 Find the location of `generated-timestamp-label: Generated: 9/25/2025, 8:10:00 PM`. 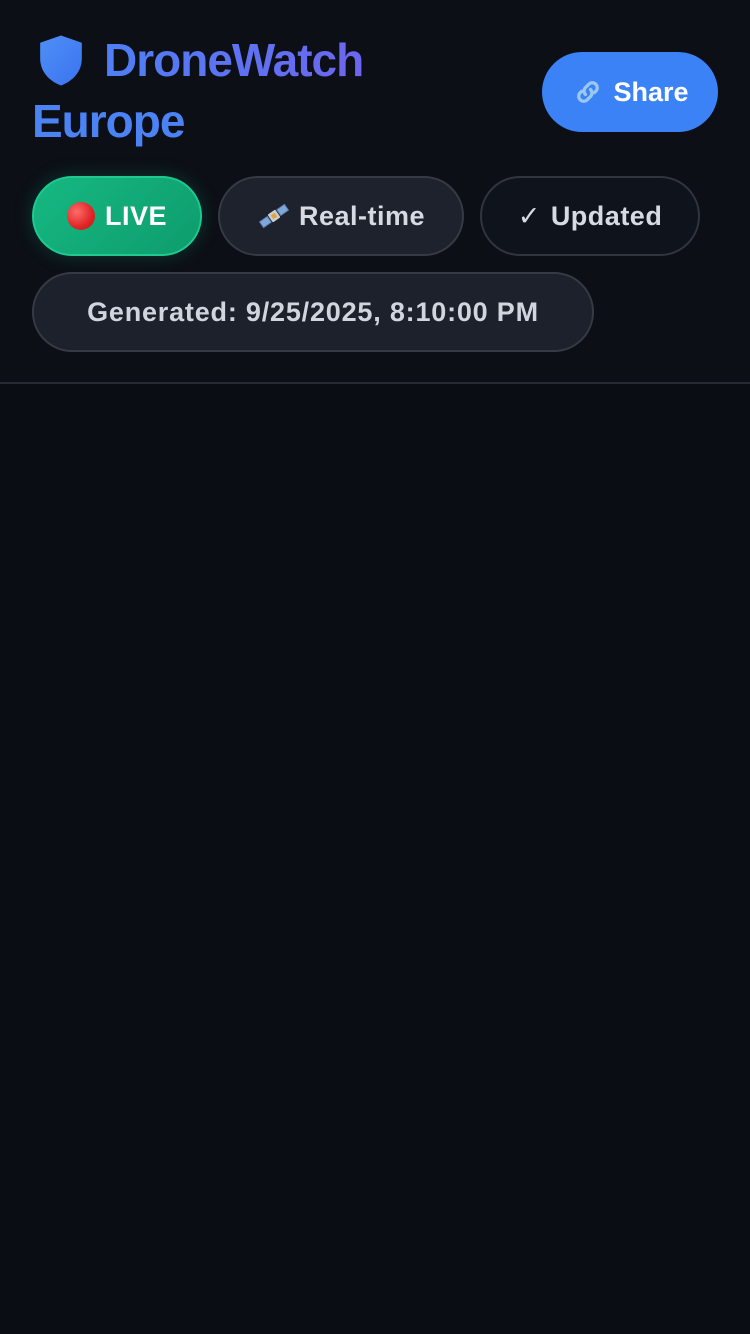

generated-timestamp-label: Generated: 9/25/2025, 8:10:00 PM is located at coordinates (313, 311).